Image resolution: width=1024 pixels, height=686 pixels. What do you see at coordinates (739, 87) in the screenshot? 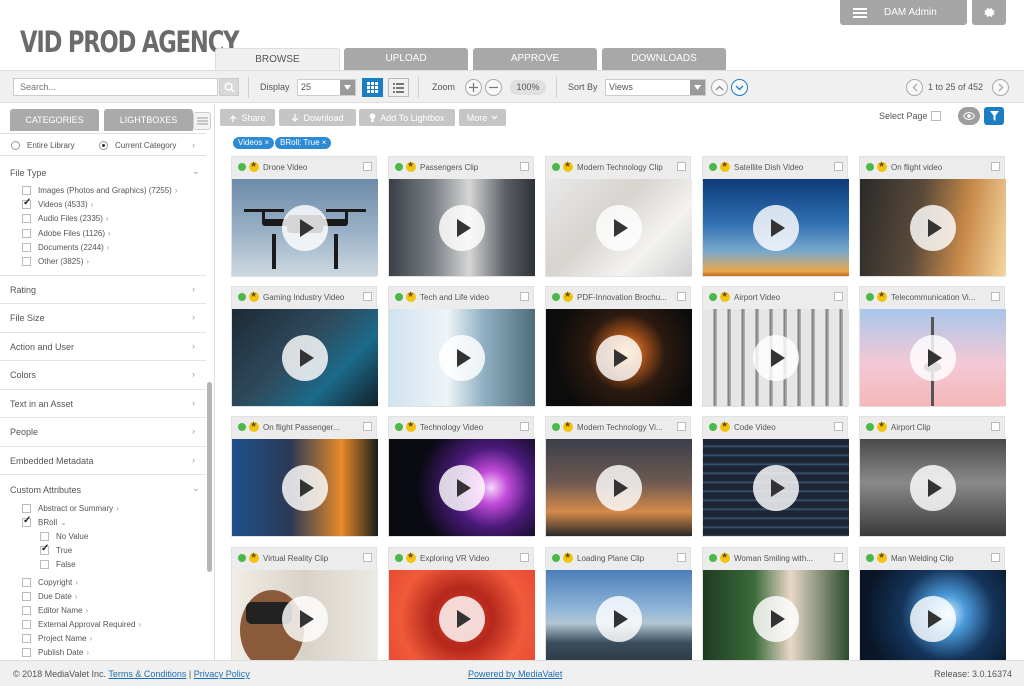
I see `sort-descending-button` at bounding box center [739, 87].